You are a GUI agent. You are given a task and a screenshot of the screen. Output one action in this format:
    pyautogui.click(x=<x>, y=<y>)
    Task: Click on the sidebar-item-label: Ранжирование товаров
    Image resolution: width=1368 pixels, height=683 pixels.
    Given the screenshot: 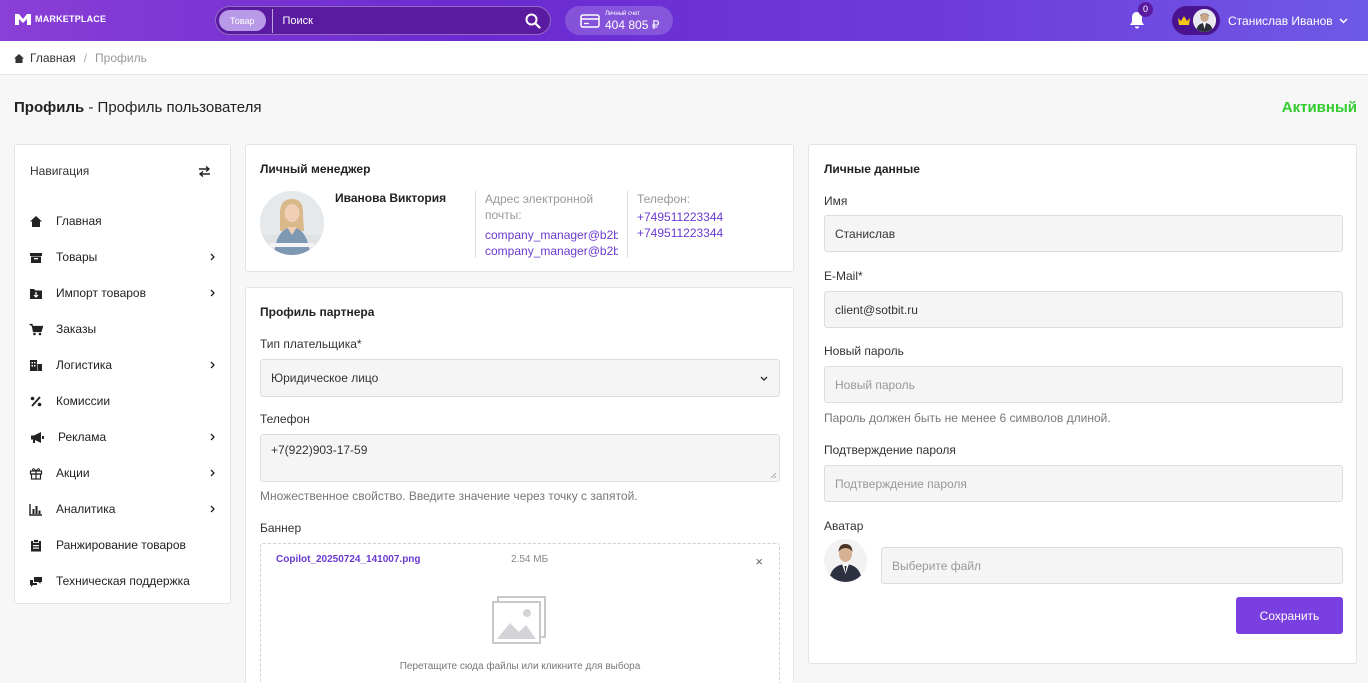 What is the action you would take?
    pyautogui.click(x=121, y=545)
    